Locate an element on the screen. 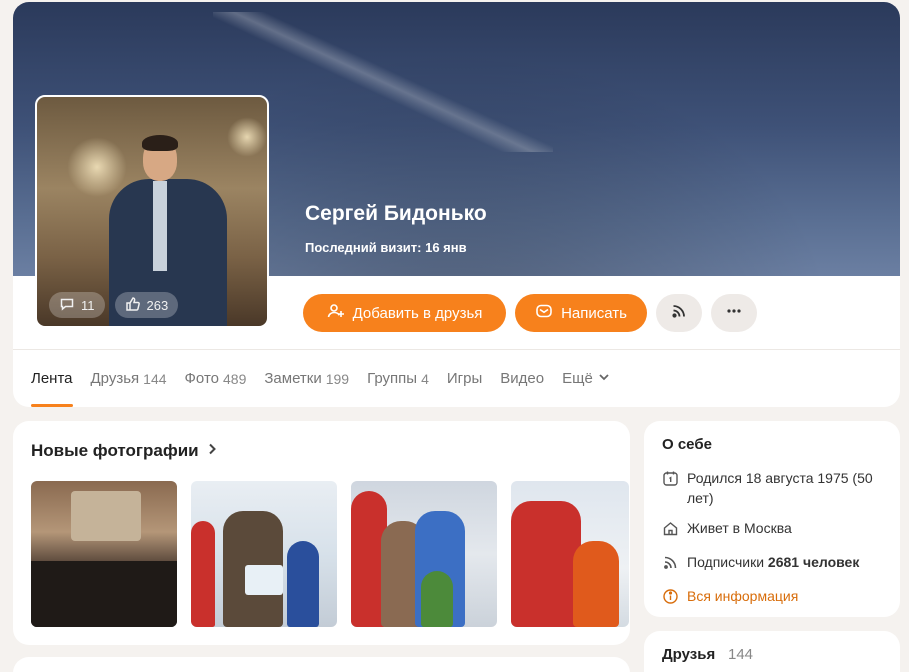 This screenshot has width=909, height=672. home-icon is located at coordinates (670, 530).